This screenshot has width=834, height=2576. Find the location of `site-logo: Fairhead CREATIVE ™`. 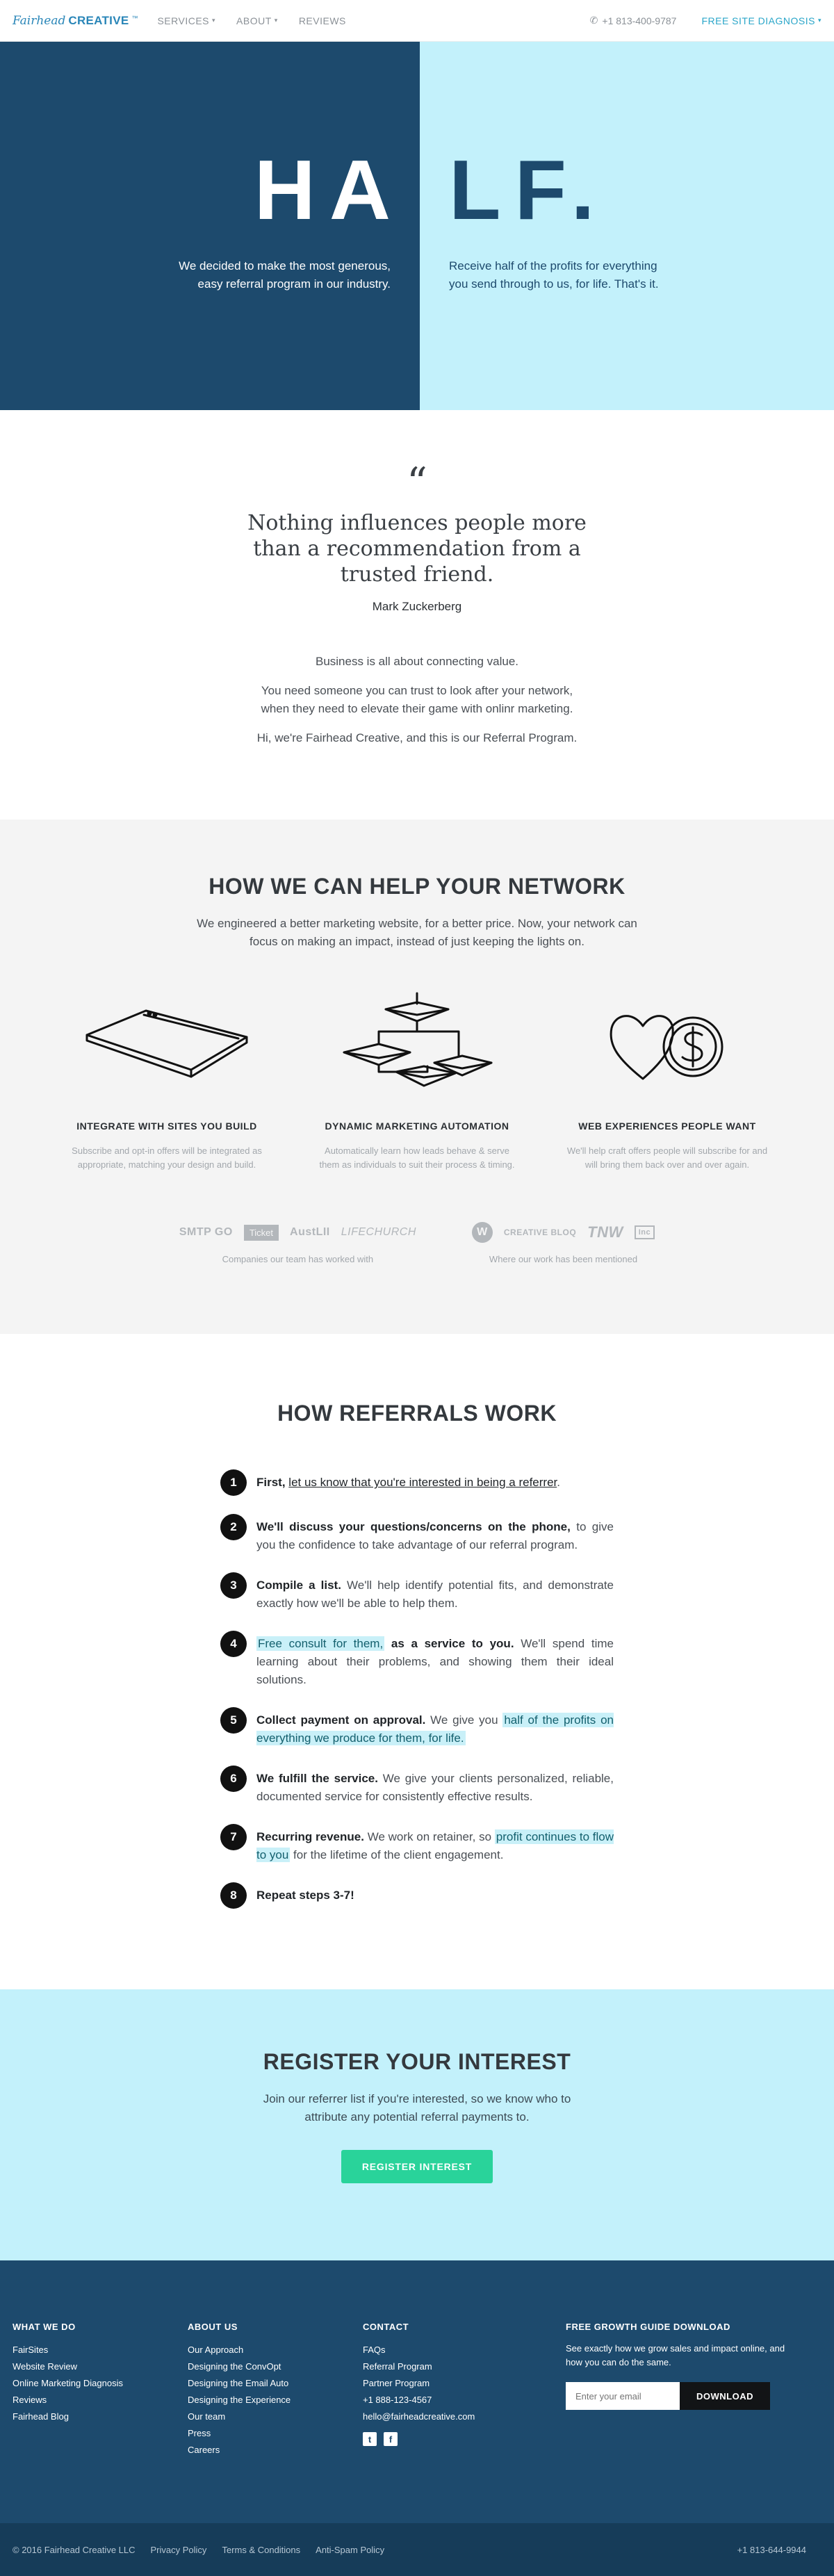

site-logo: Fairhead CREATIVE ™ is located at coordinates (75, 21).